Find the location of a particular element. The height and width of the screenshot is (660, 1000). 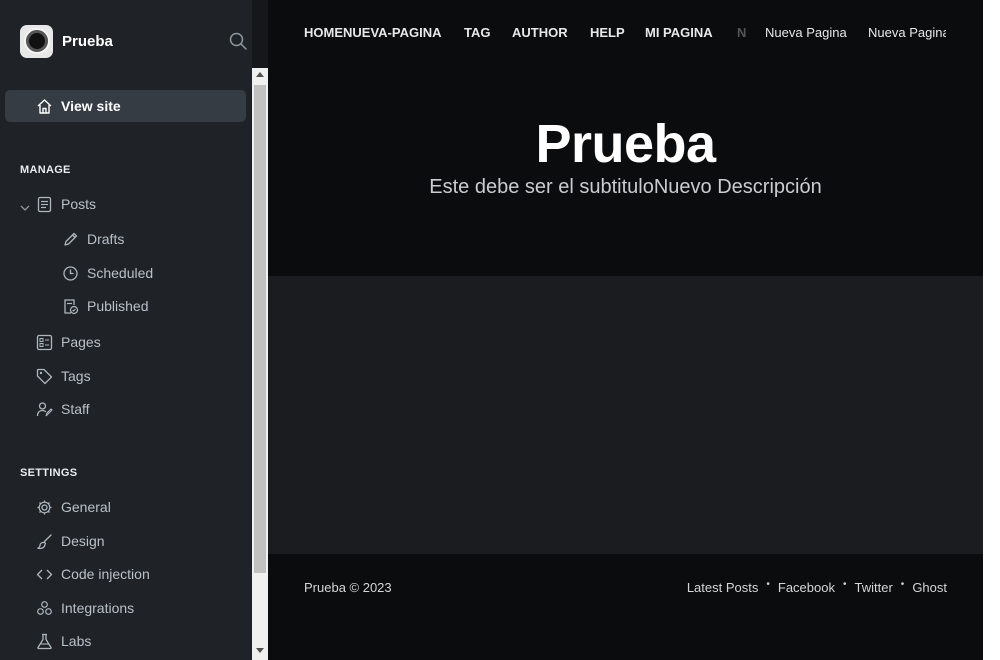

sidebar-item-label: Code injection is located at coordinates (105, 574).